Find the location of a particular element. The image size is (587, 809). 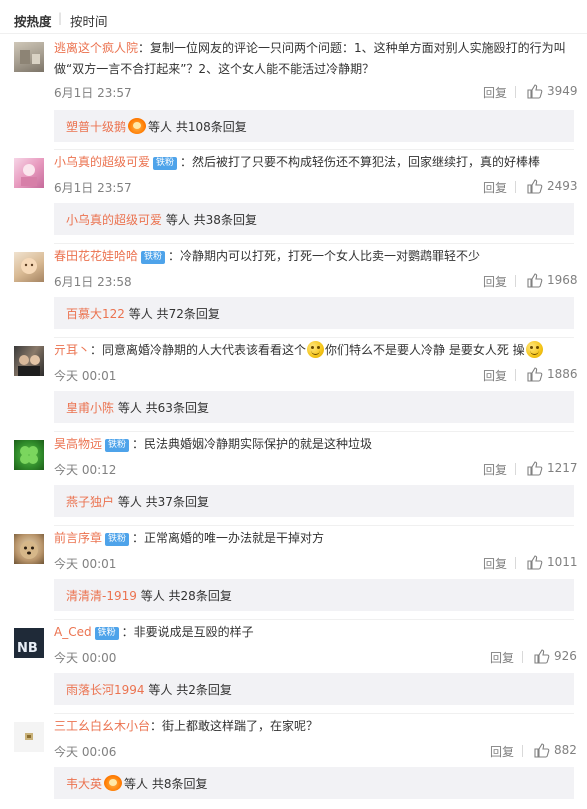

avatar: NB is located at coordinates (29, 643).